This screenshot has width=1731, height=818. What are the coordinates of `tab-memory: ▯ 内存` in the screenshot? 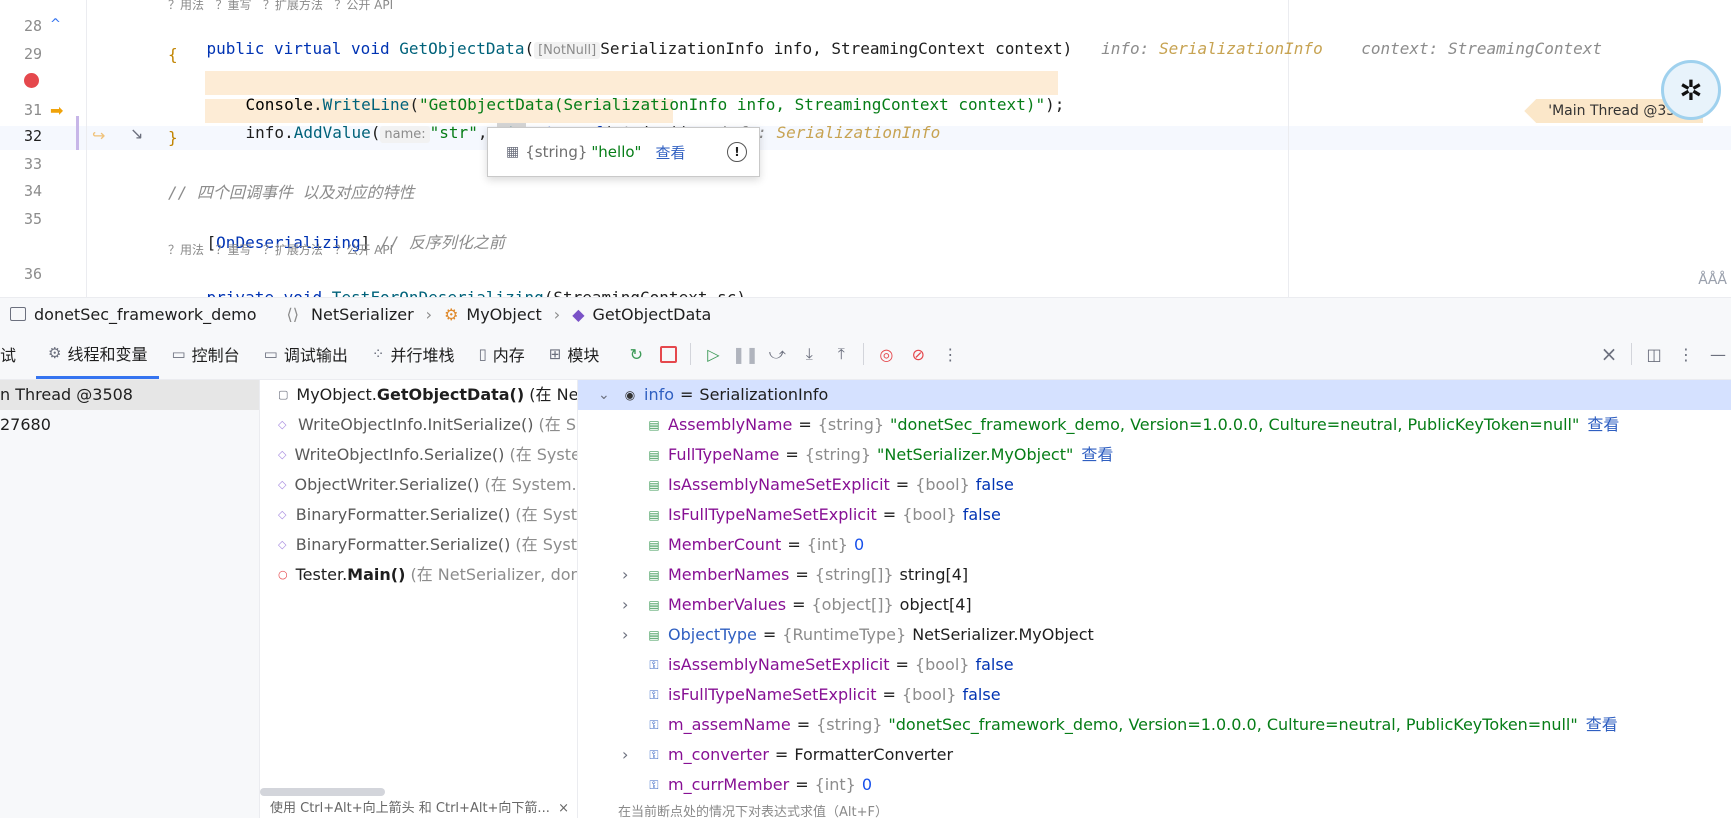 It's located at (501, 354).